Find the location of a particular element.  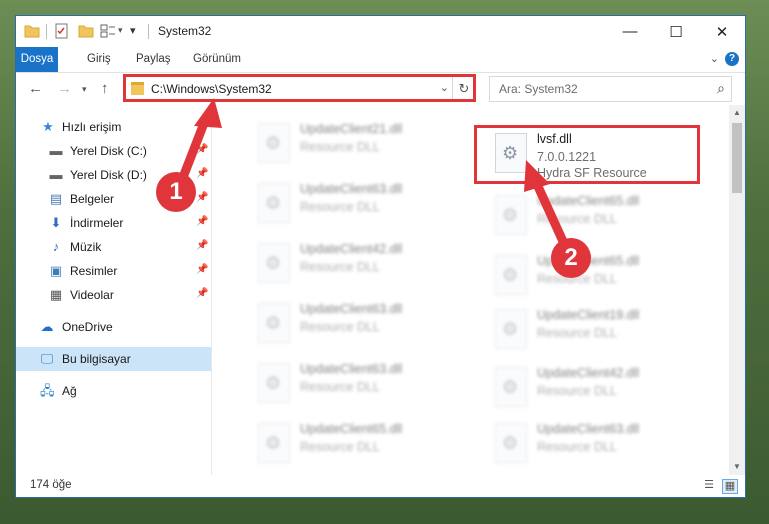

network-icon: 🖧 is located at coordinates (47, 390).